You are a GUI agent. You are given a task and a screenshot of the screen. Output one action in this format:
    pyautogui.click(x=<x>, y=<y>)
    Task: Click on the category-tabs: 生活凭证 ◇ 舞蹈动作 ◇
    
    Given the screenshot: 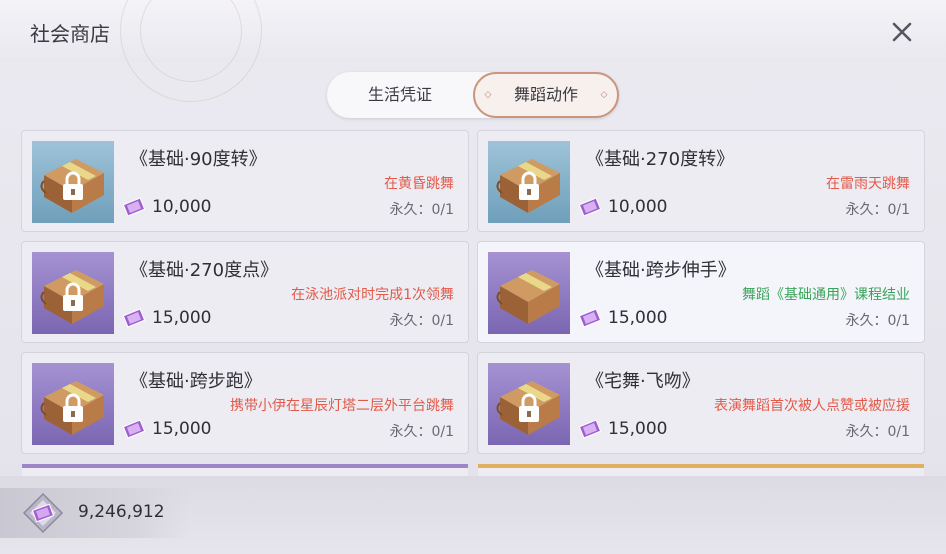 What is the action you would take?
    pyautogui.click(x=473, y=95)
    